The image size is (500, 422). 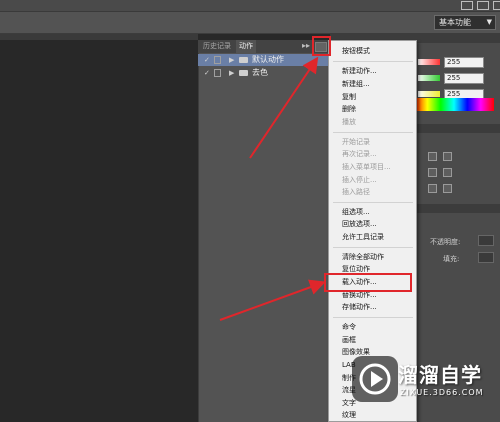 What do you see at coordinates (272, 300) in the screenshot?
I see `arrow-to-load-actions` at bounding box center [272, 300].